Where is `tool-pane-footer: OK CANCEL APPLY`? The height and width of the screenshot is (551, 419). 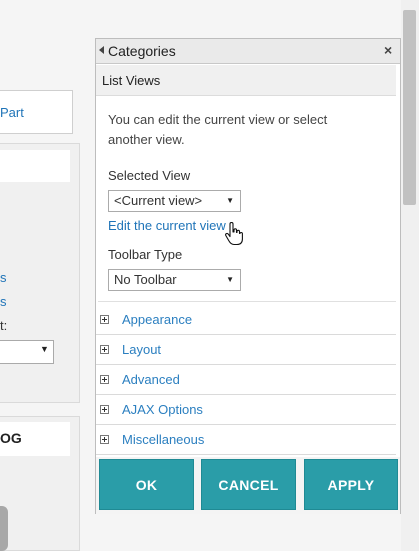
tool-pane-footer: OK CANCEL APPLY is located at coordinates (248, 485).